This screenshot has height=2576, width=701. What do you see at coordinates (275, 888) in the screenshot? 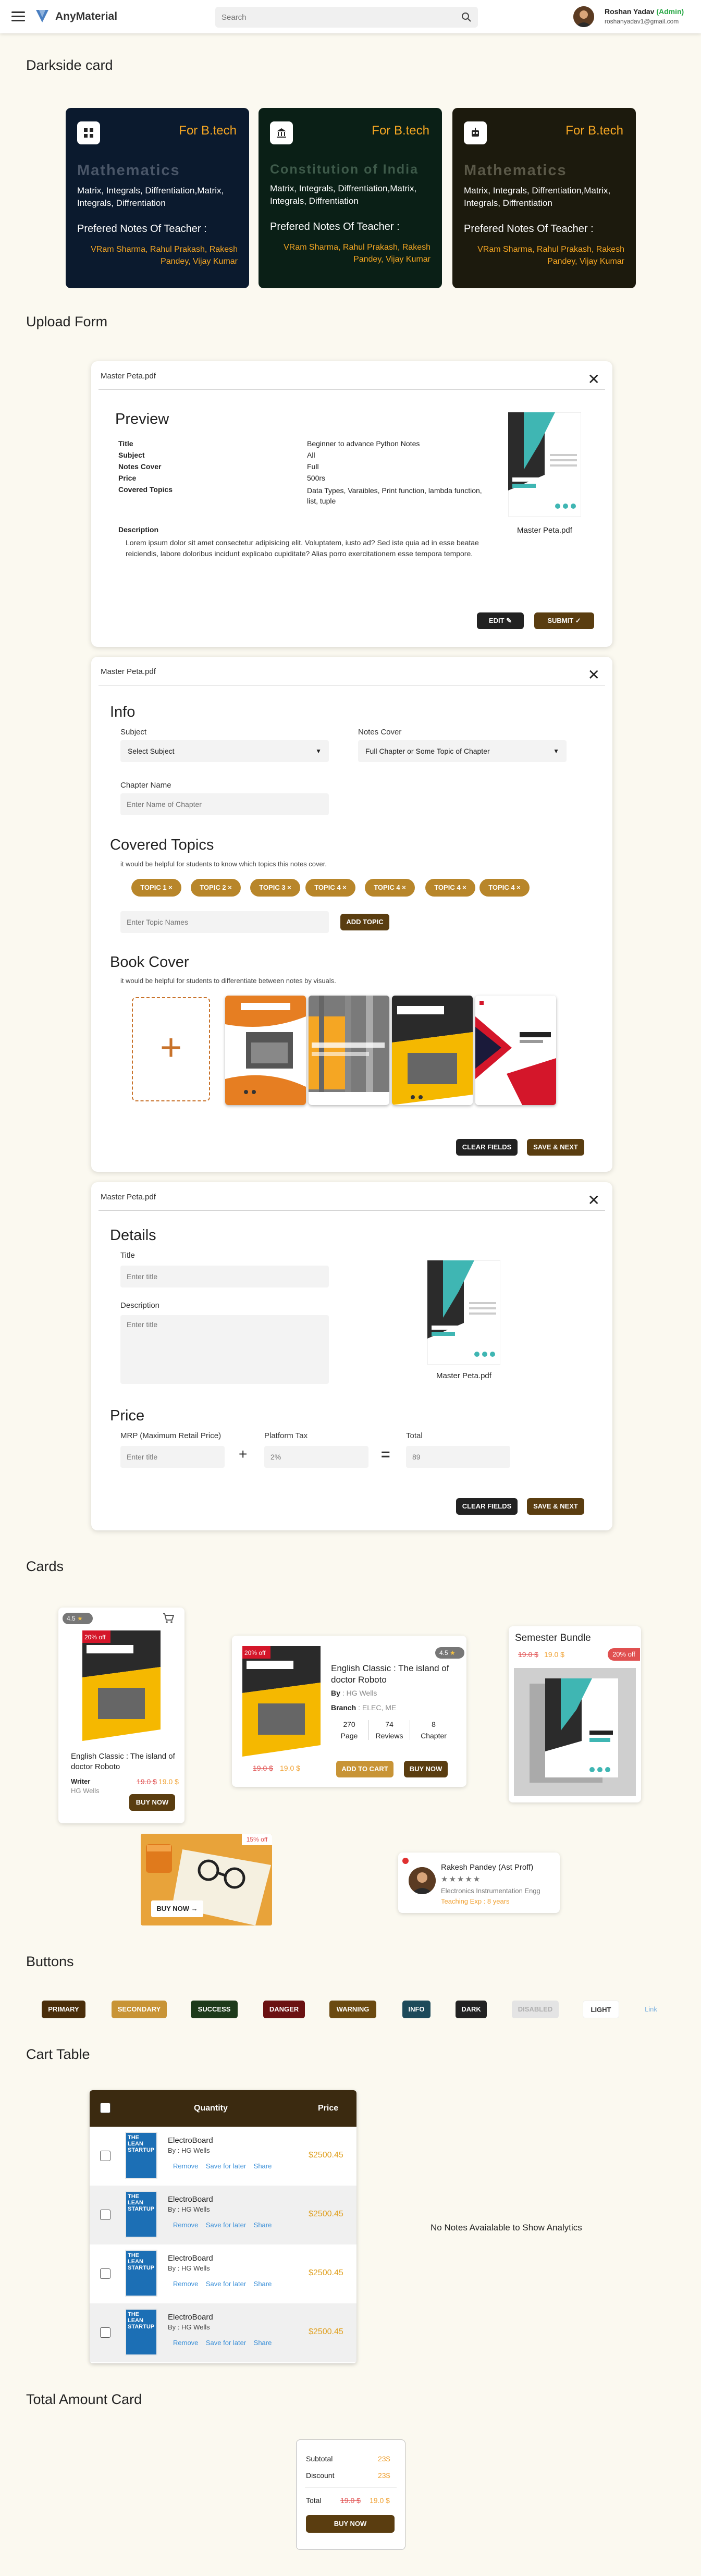
I see `topic-chip: TOPIC 3 ×` at bounding box center [275, 888].